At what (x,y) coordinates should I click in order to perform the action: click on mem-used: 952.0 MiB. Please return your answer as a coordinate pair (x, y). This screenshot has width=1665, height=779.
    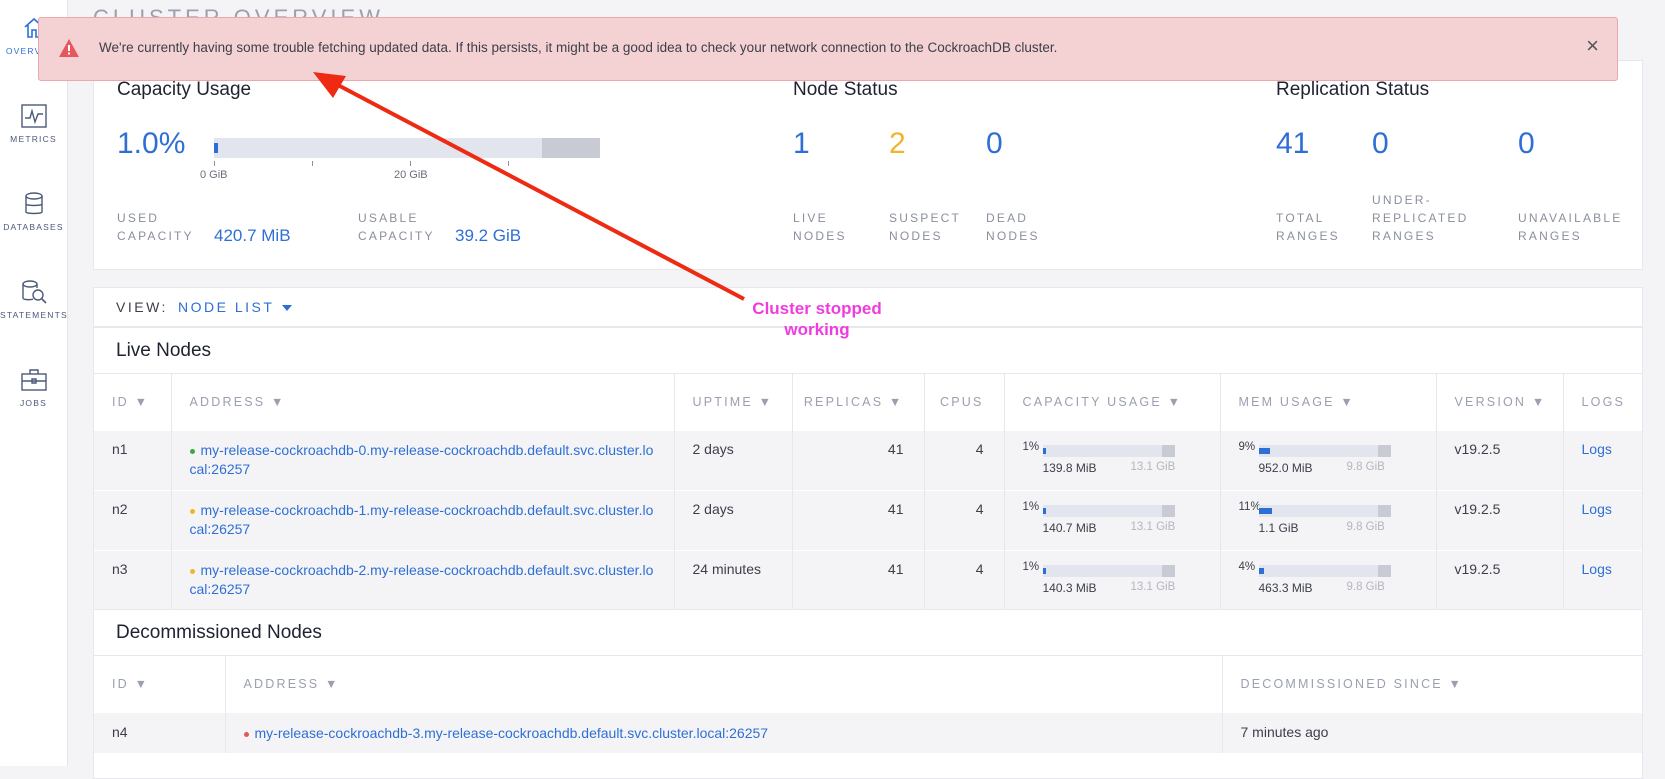
    Looking at the image, I should click on (1285, 468).